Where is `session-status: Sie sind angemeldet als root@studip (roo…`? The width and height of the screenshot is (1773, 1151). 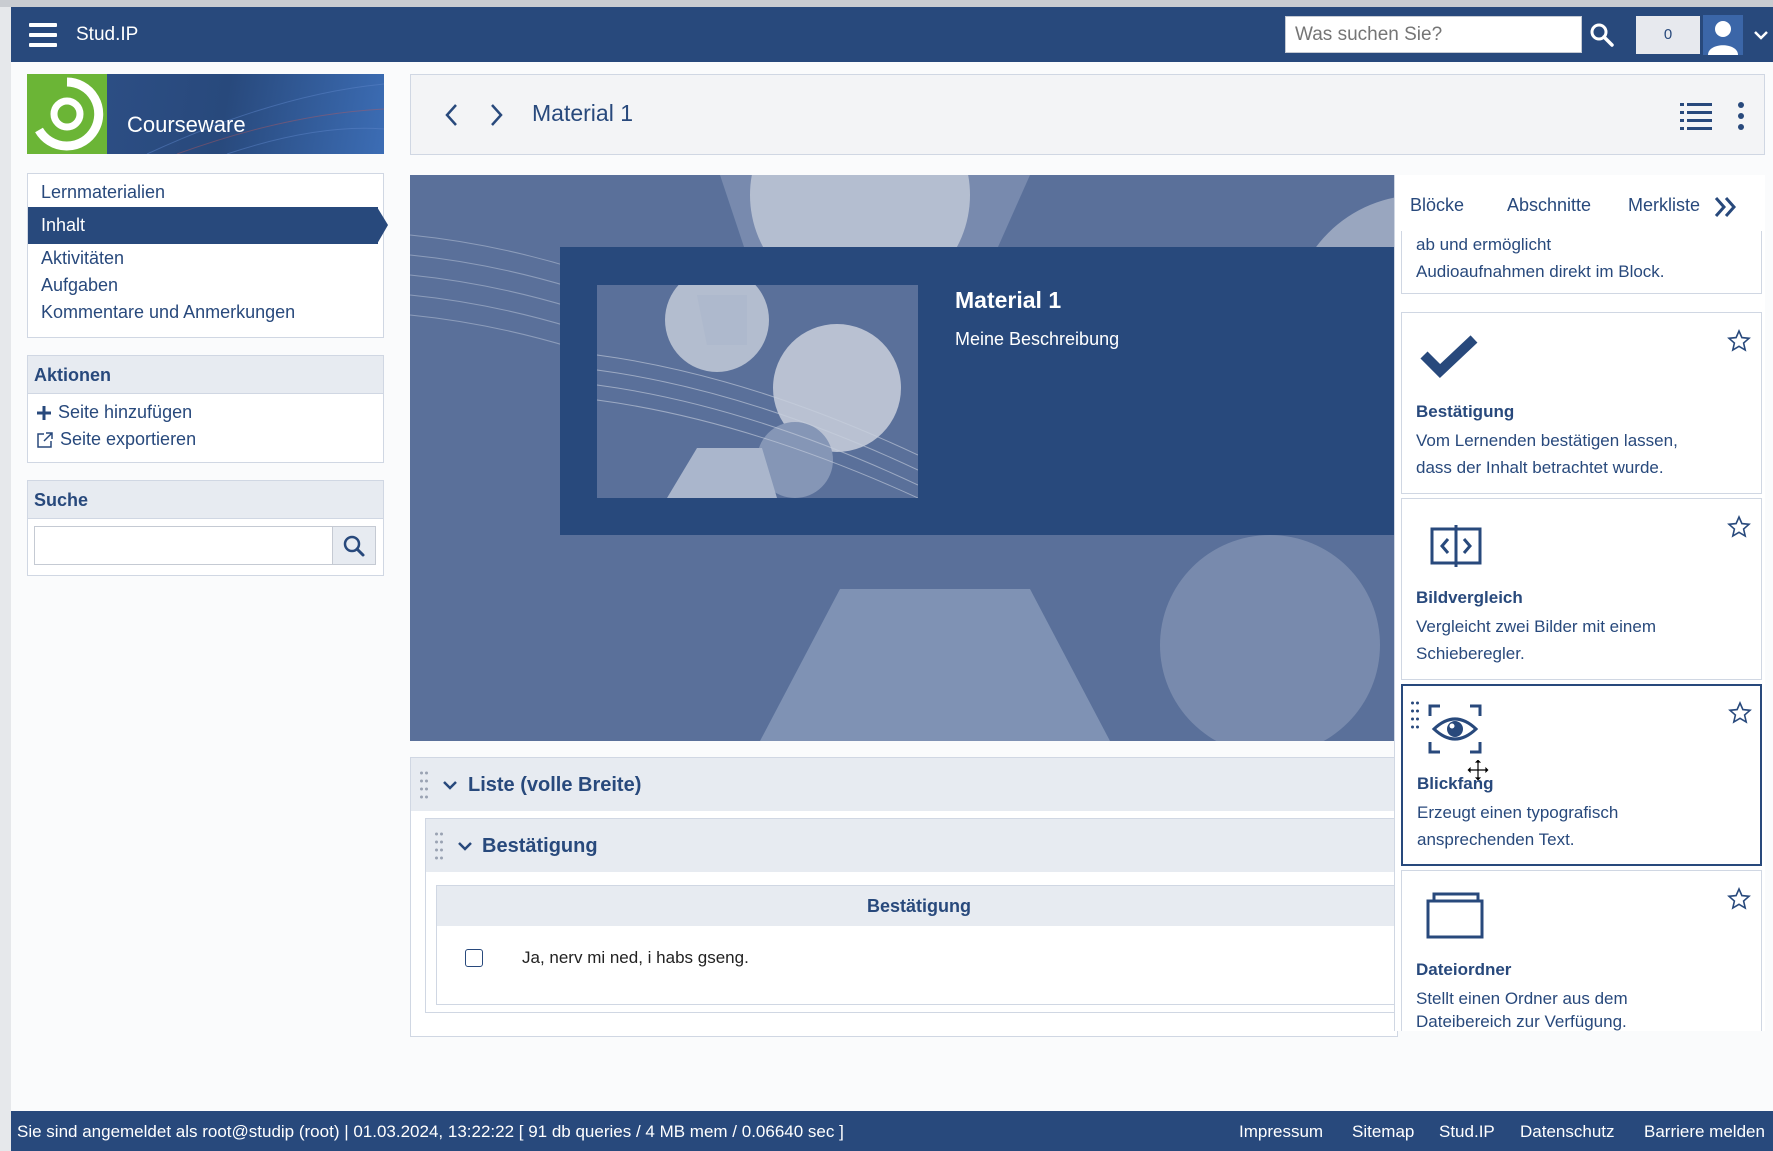
session-status: Sie sind angemeldet als root@studip (roo… is located at coordinates (430, 1131).